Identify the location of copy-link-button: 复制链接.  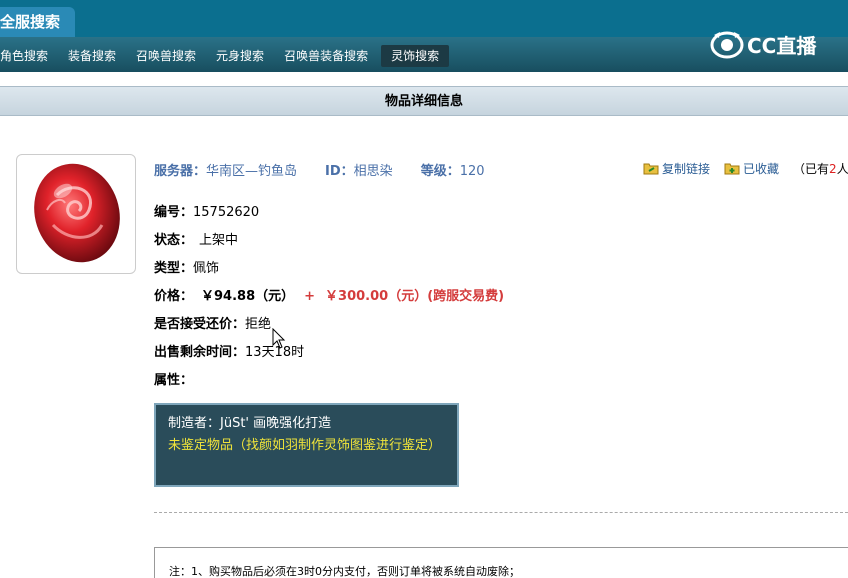
(676, 168).